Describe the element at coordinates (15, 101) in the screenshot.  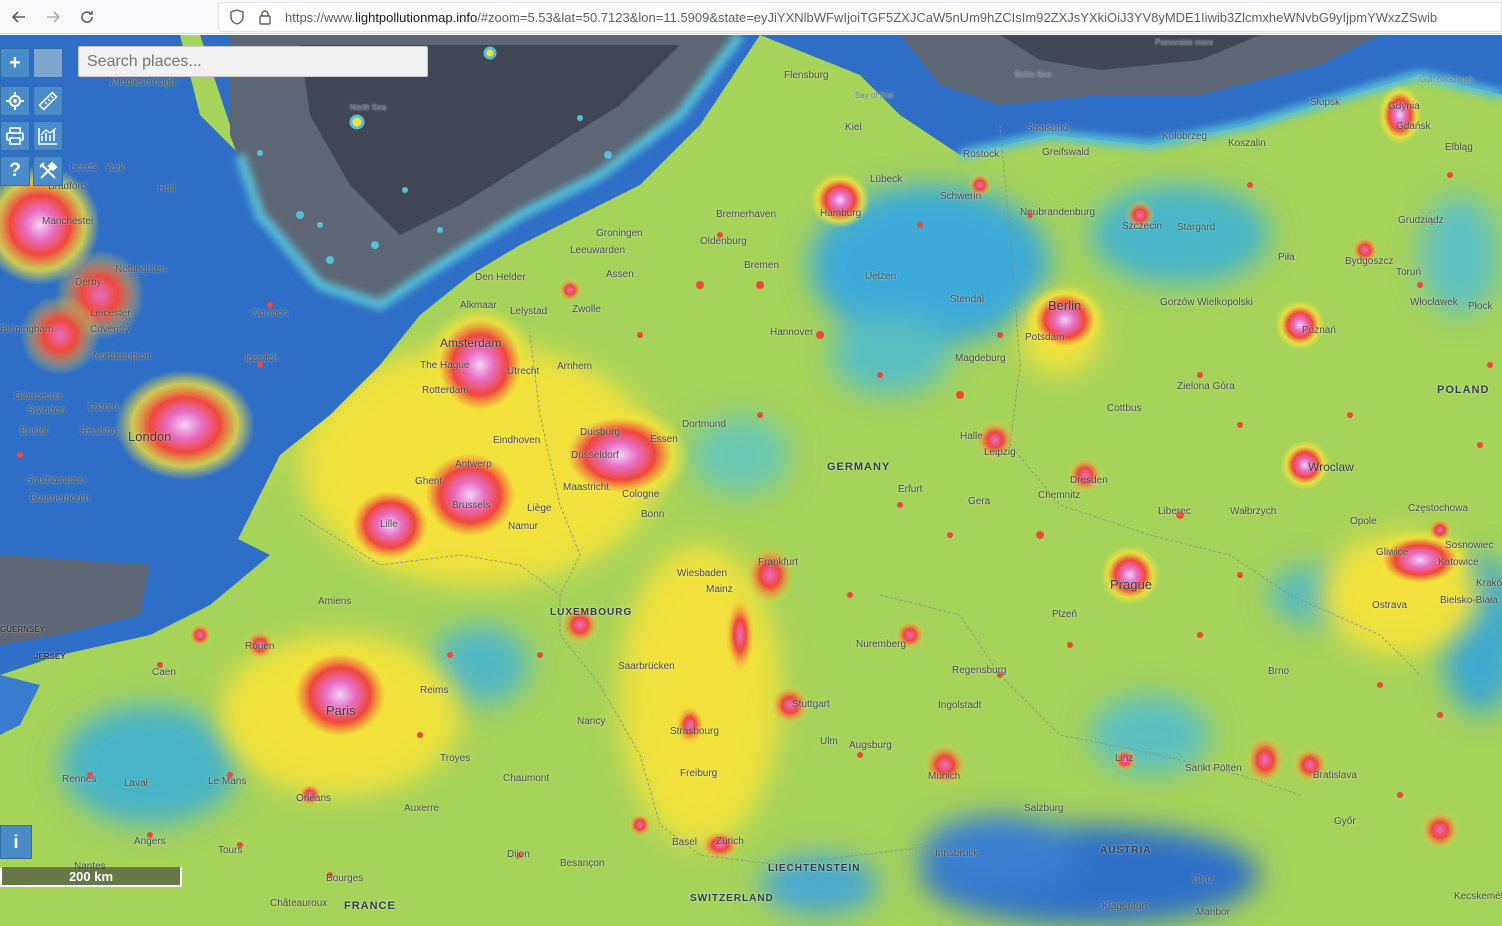
I see `locate-button` at that location.